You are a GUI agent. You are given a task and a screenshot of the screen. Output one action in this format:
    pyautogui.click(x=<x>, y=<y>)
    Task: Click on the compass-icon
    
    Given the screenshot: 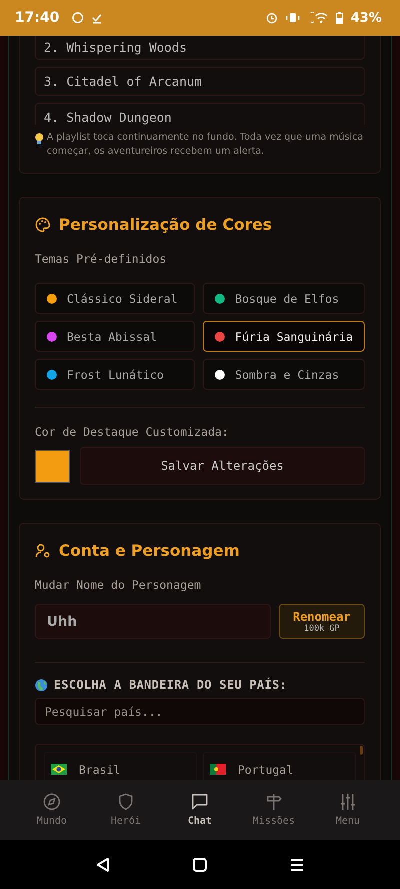 What is the action you would take?
    pyautogui.click(x=52, y=802)
    